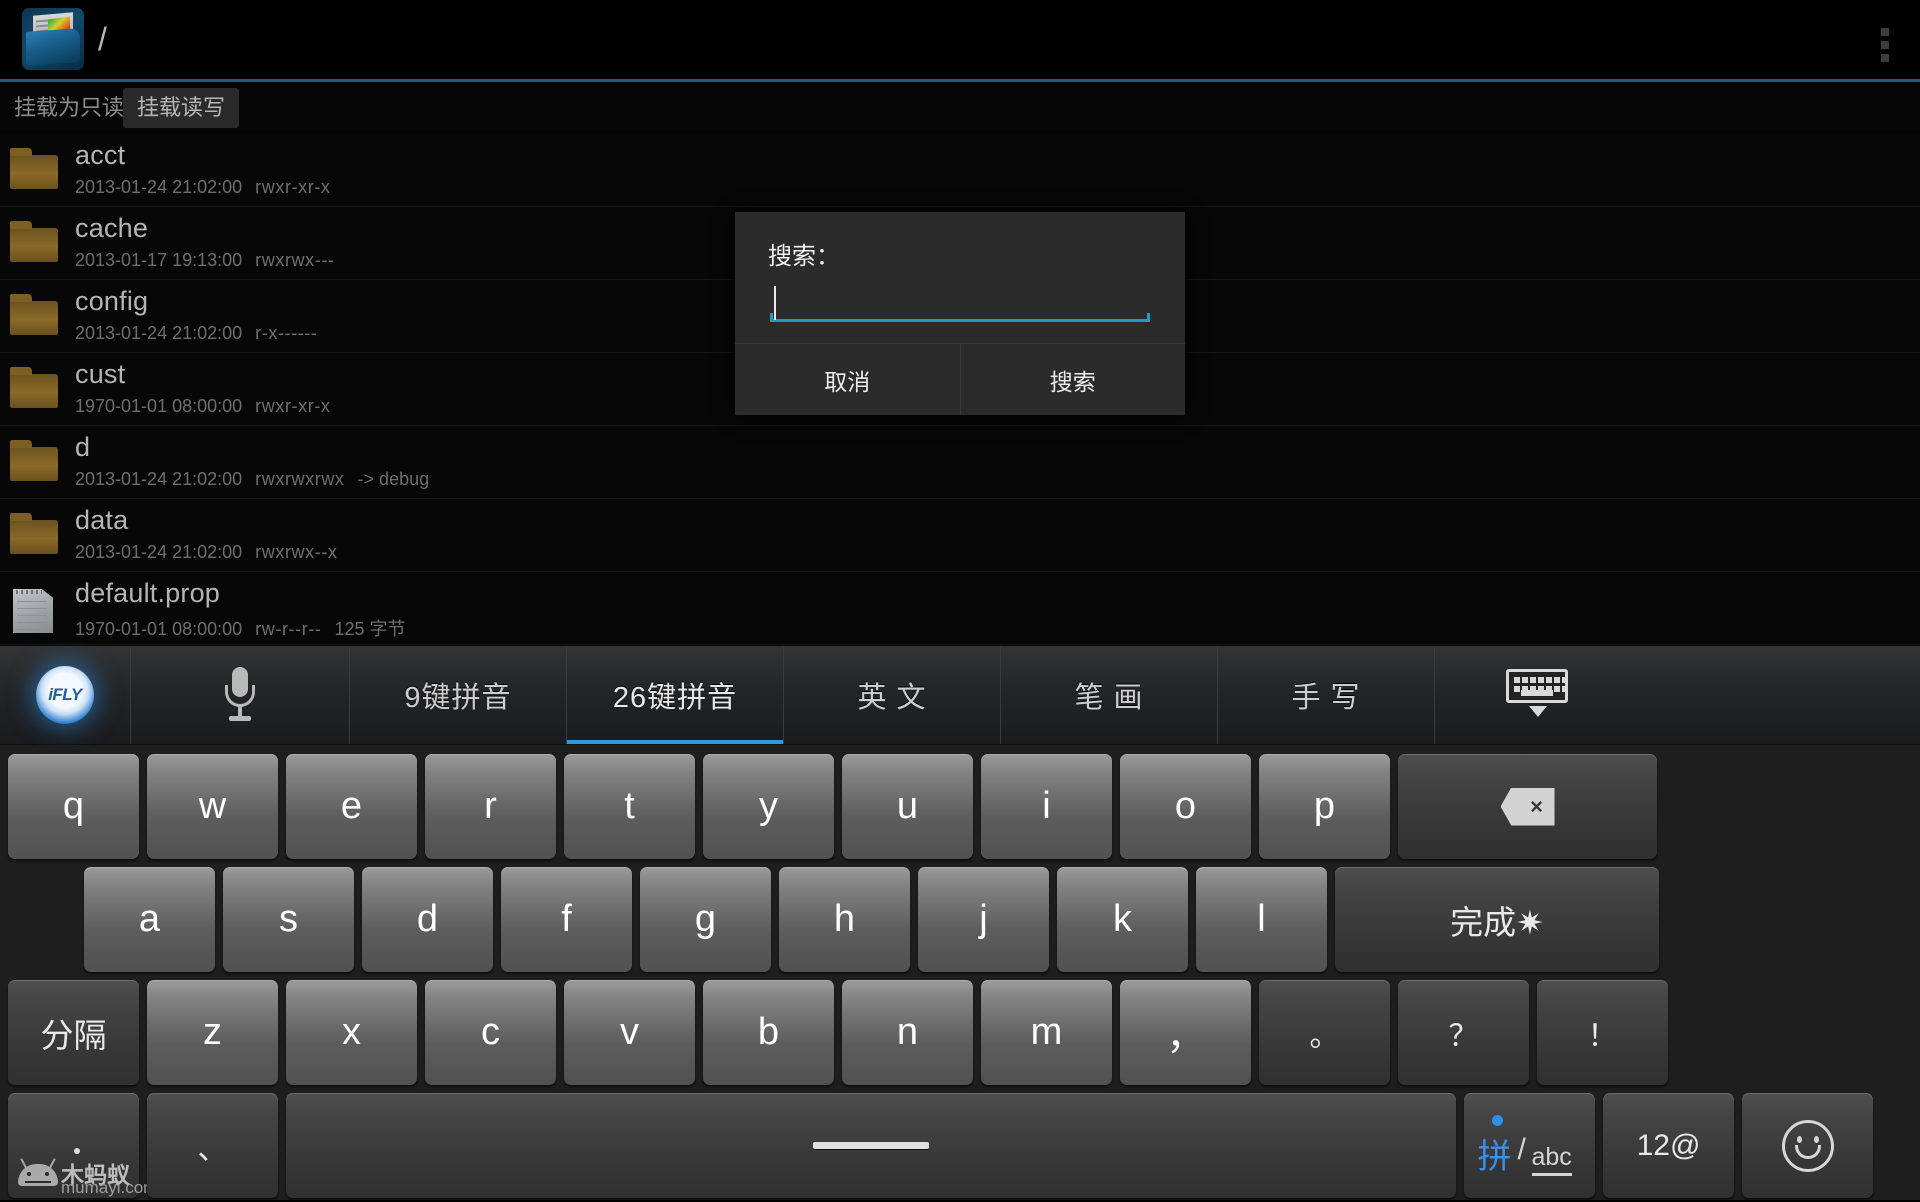 This screenshot has height=1202, width=1920. I want to click on key-a: a, so click(149, 919).